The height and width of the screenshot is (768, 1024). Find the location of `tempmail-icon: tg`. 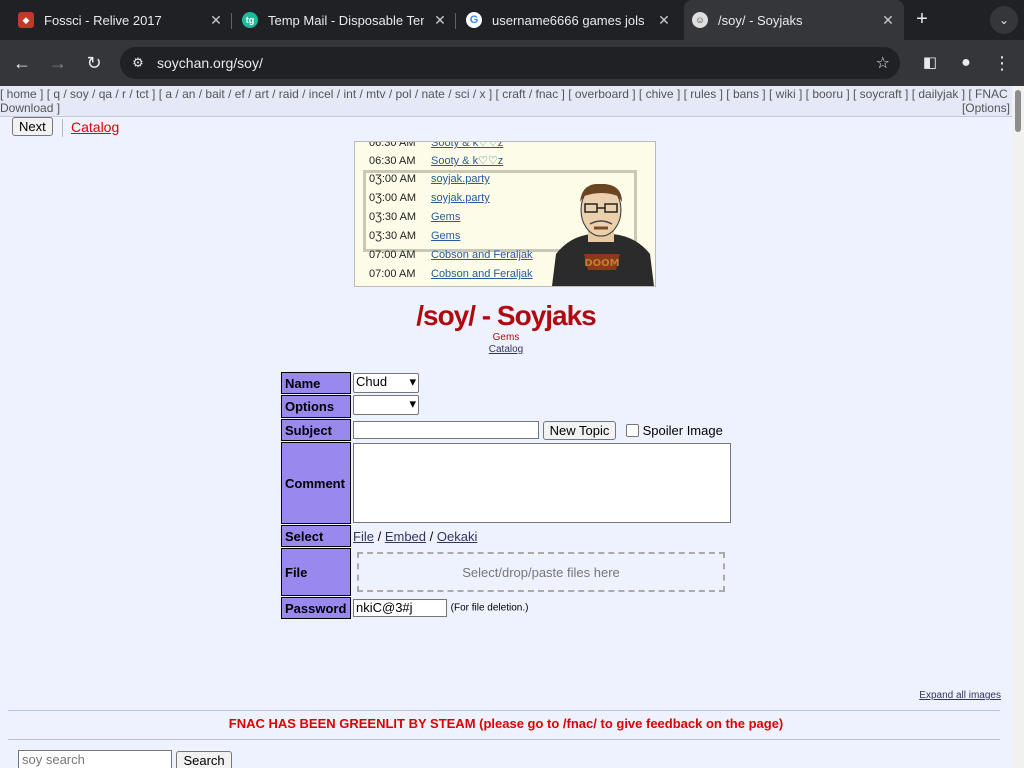

tempmail-icon: tg is located at coordinates (250, 20).